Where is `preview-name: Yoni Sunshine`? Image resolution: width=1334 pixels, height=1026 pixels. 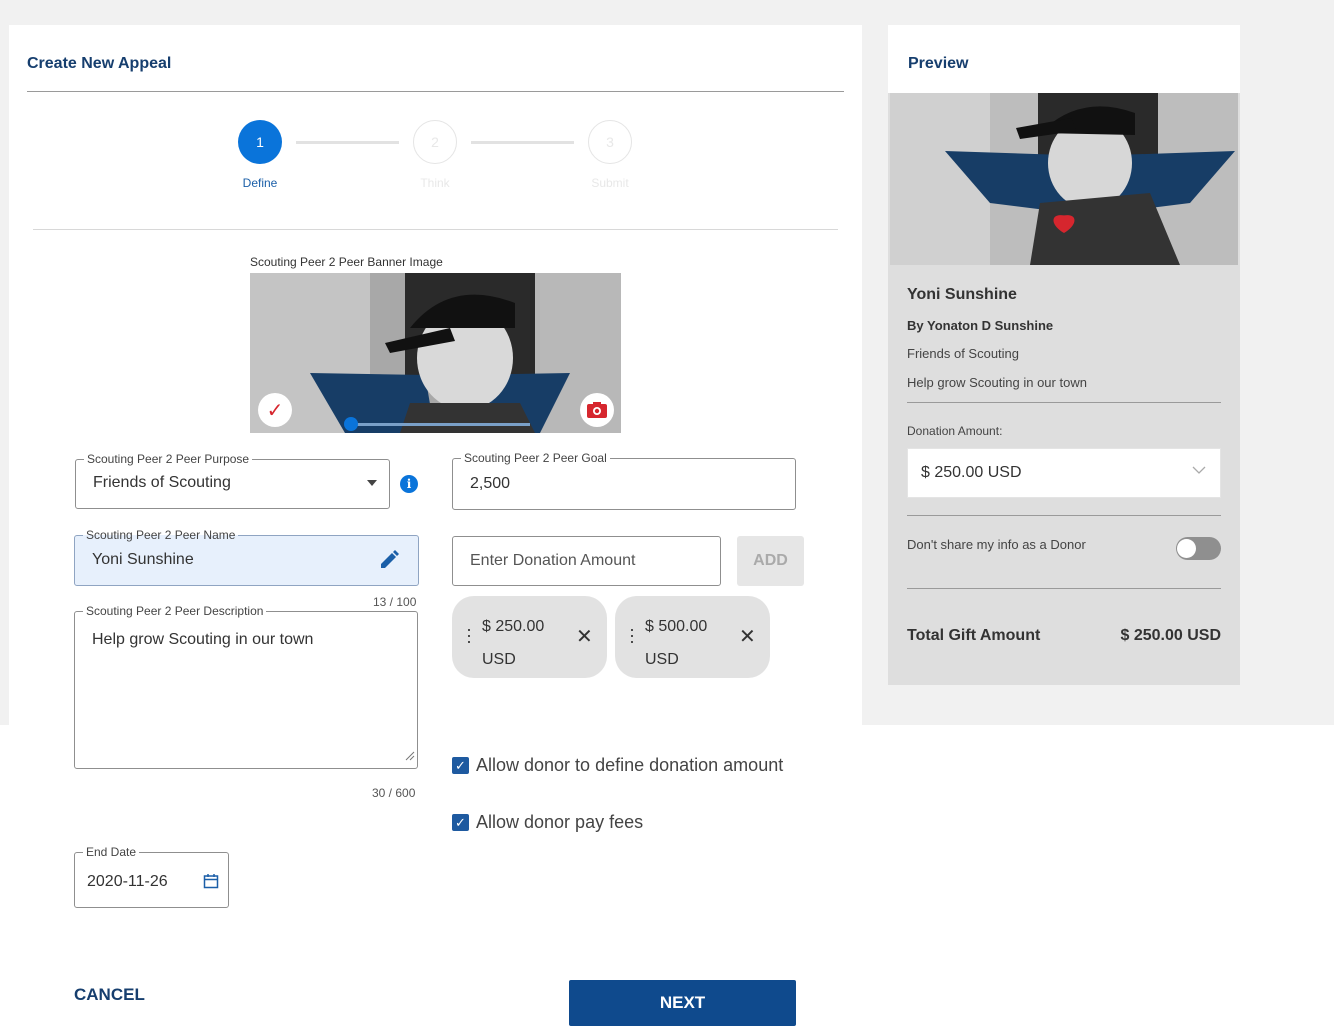
preview-name: Yoni Sunshine is located at coordinates (962, 294).